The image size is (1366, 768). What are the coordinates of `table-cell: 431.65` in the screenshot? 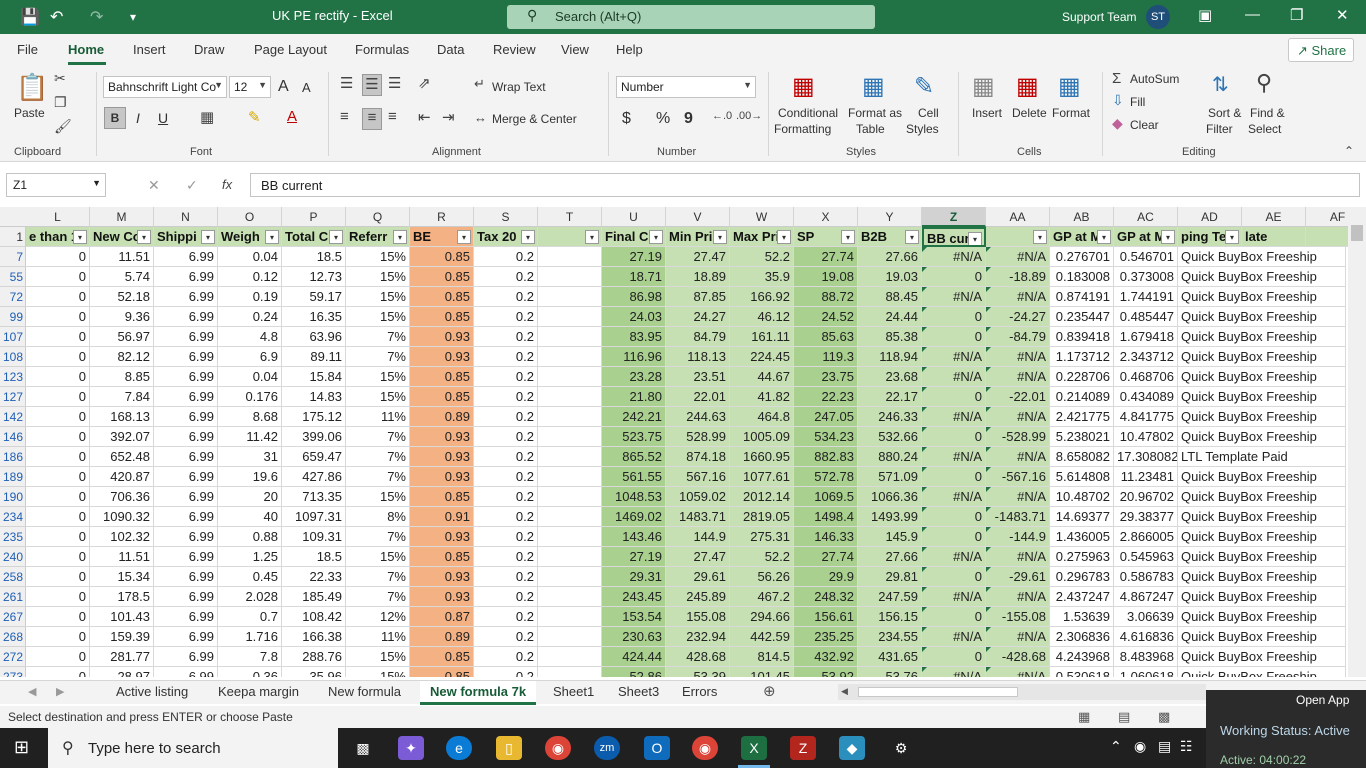 It's located at (890, 657).